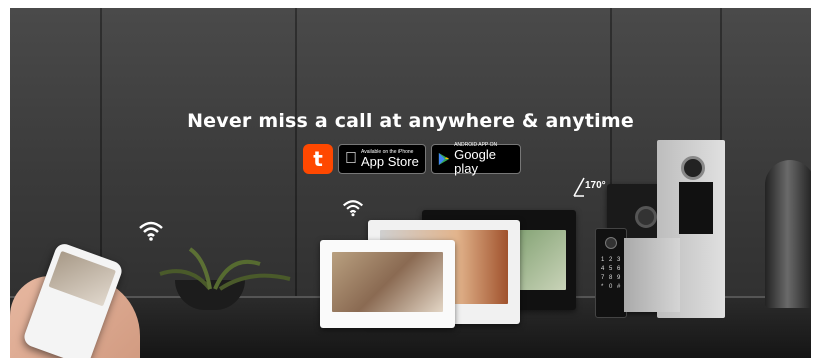 The width and height of the screenshot is (819, 358). I want to click on keypad-key: #, so click(619, 287).